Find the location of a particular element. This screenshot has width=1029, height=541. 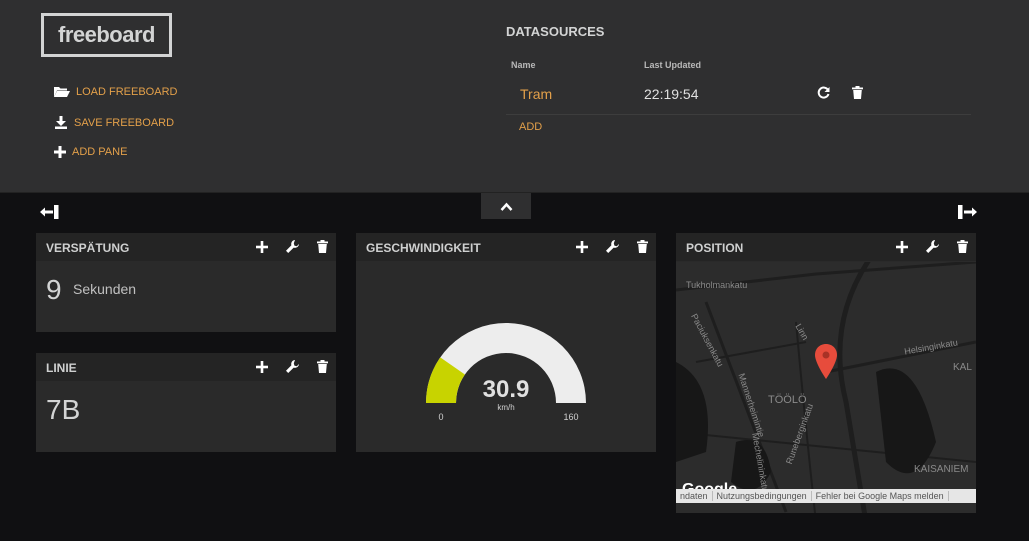

pane-title: POSITION is located at coordinates (715, 248).